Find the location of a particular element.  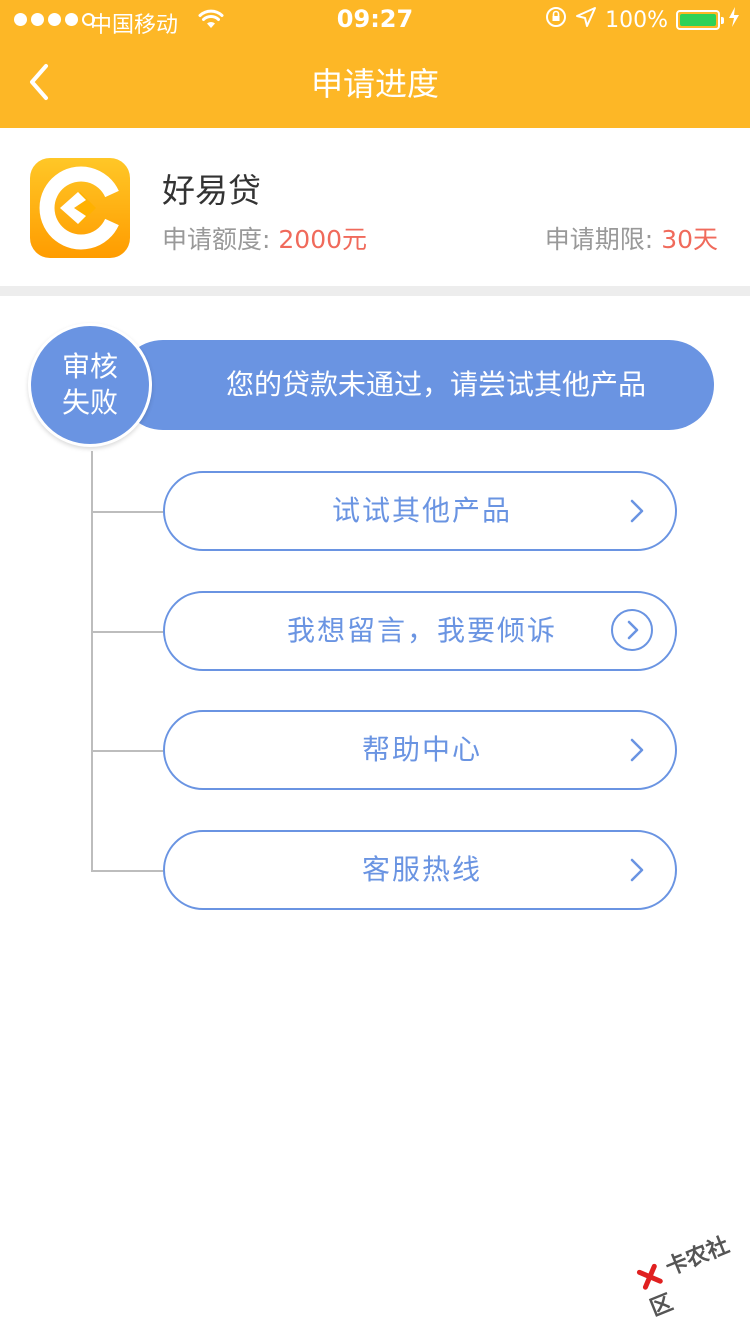

applied-amount-value: 2000元 is located at coordinates (323, 239).